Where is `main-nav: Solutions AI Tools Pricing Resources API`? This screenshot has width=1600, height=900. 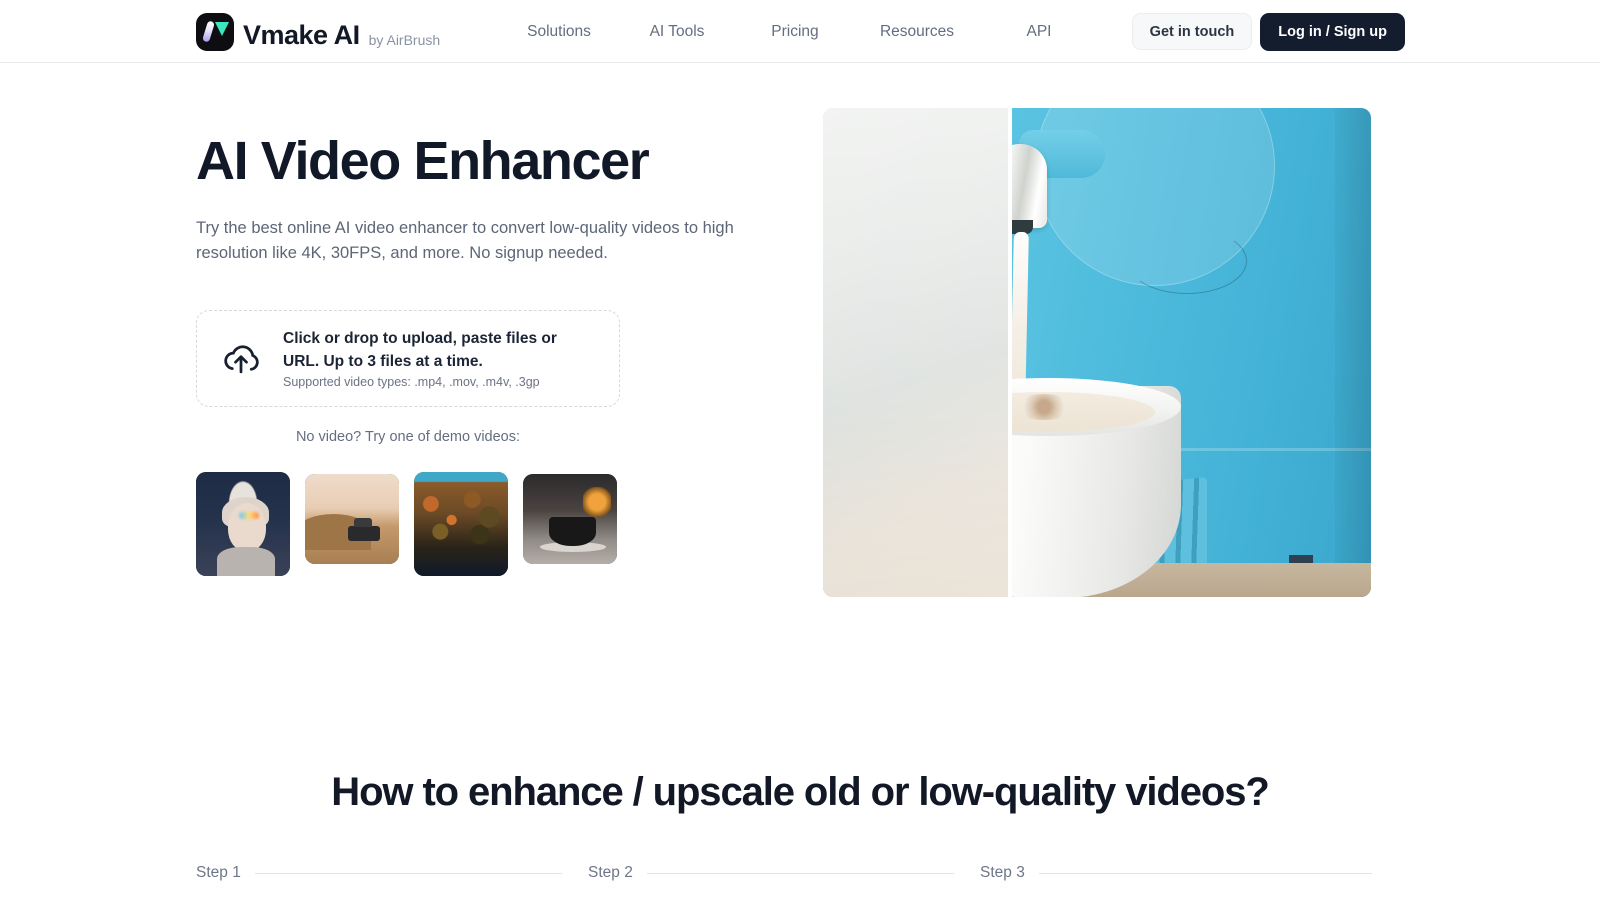 main-nav: Solutions AI Tools Pricing Resources API is located at coordinates (799, 31).